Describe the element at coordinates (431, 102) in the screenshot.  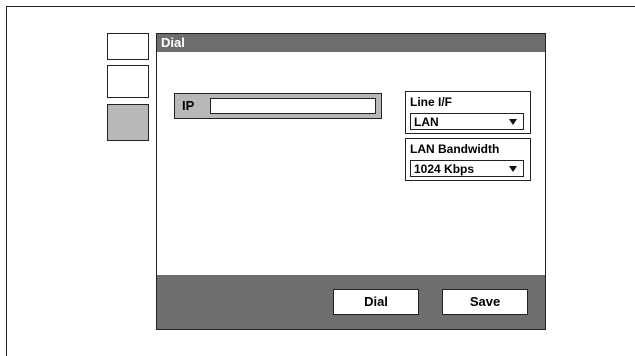
I see `line-if-title: Line I/F` at that location.